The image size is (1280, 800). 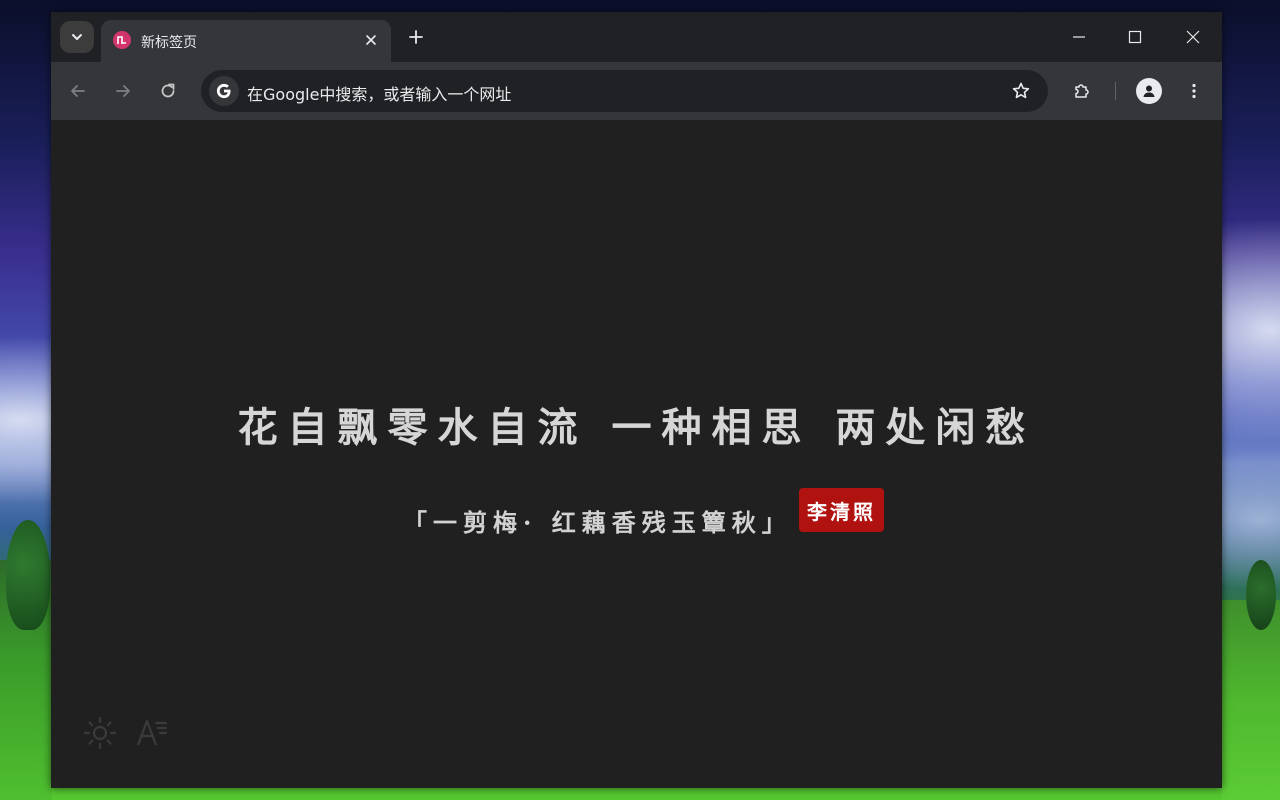 I want to click on author-badge: 李清照, so click(x=841, y=510).